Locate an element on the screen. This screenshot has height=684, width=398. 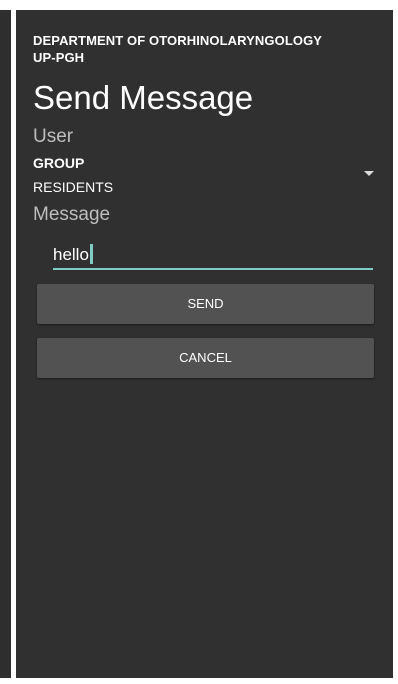
dropdown-triangle-icon is located at coordinates (369, 173).